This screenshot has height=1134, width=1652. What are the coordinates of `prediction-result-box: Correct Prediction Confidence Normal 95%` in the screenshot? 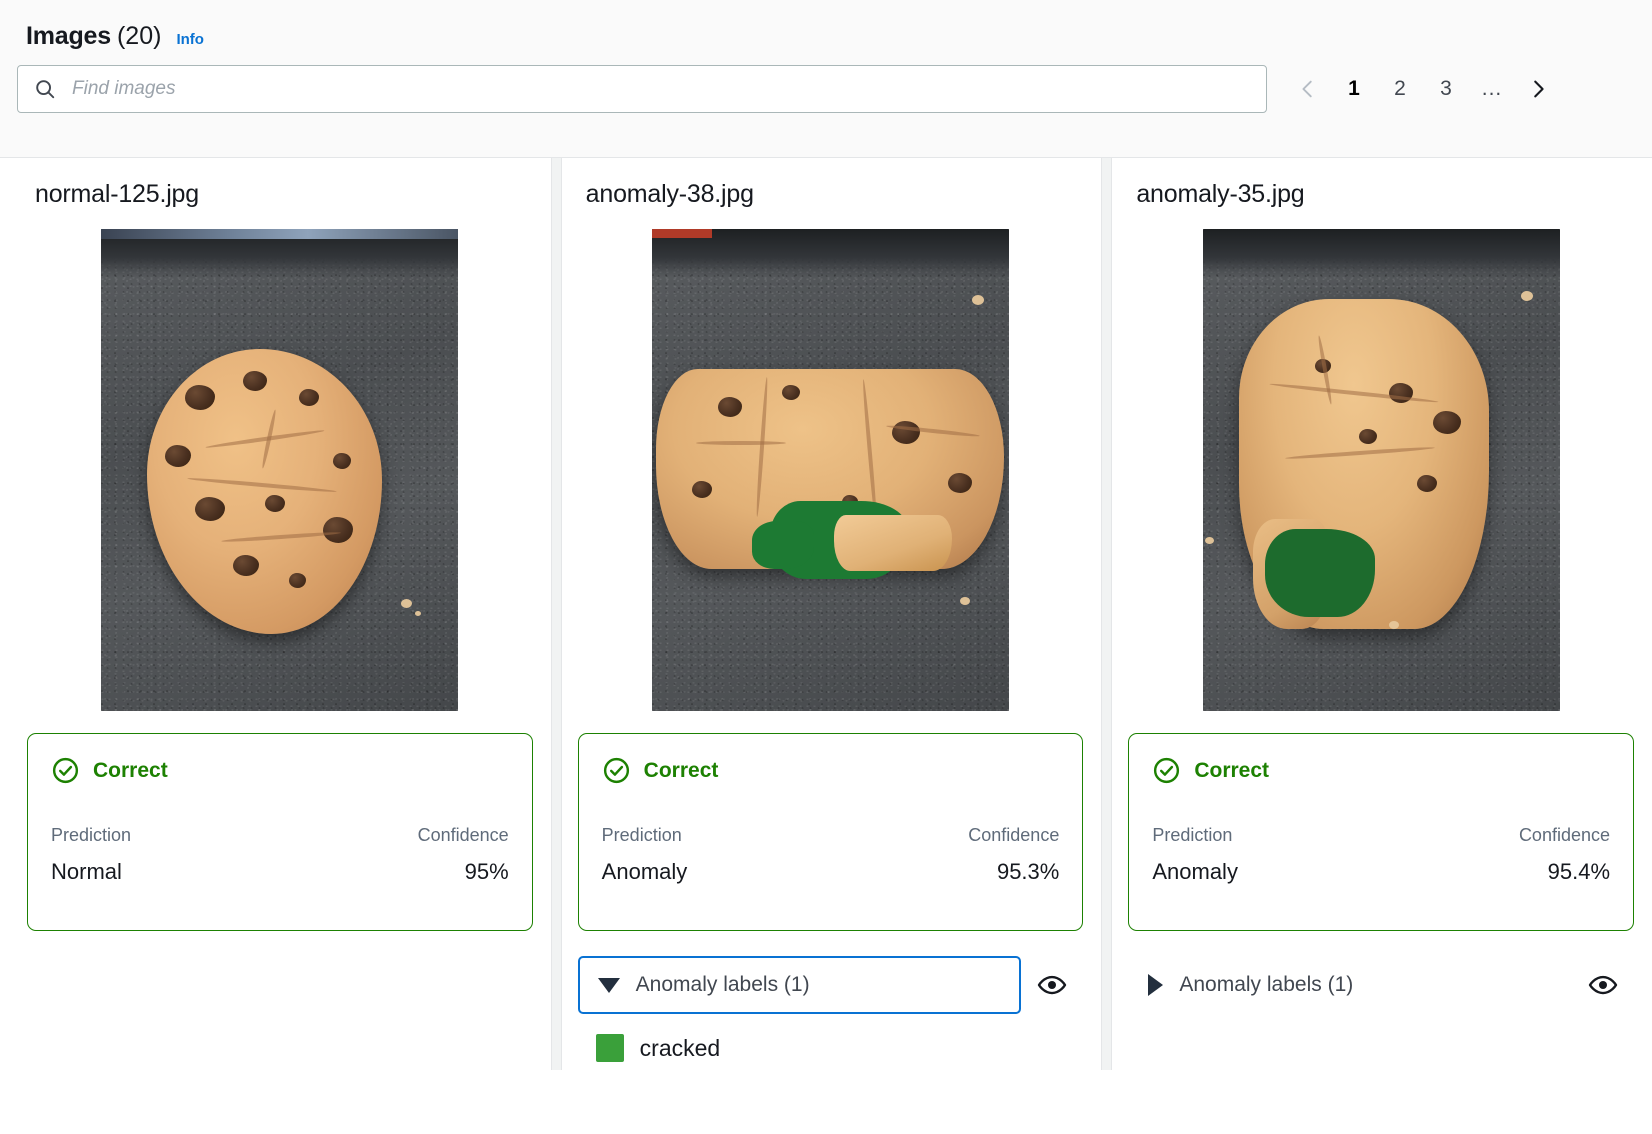 It's located at (280, 832).